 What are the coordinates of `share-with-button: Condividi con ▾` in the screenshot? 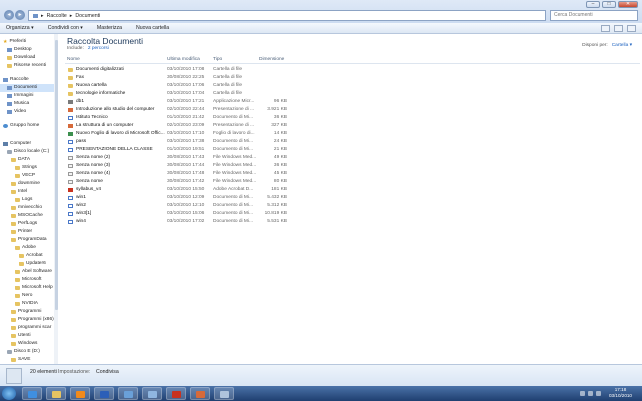 It's located at (65, 28).